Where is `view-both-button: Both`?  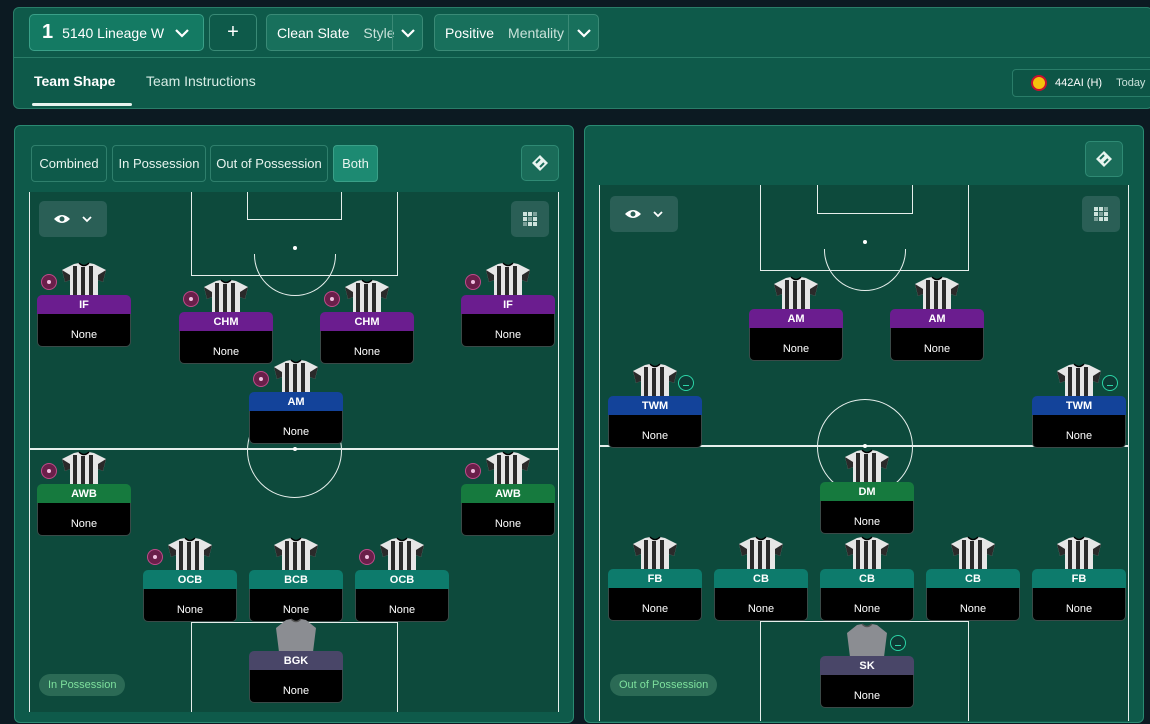
view-both-button: Both is located at coordinates (355, 163).